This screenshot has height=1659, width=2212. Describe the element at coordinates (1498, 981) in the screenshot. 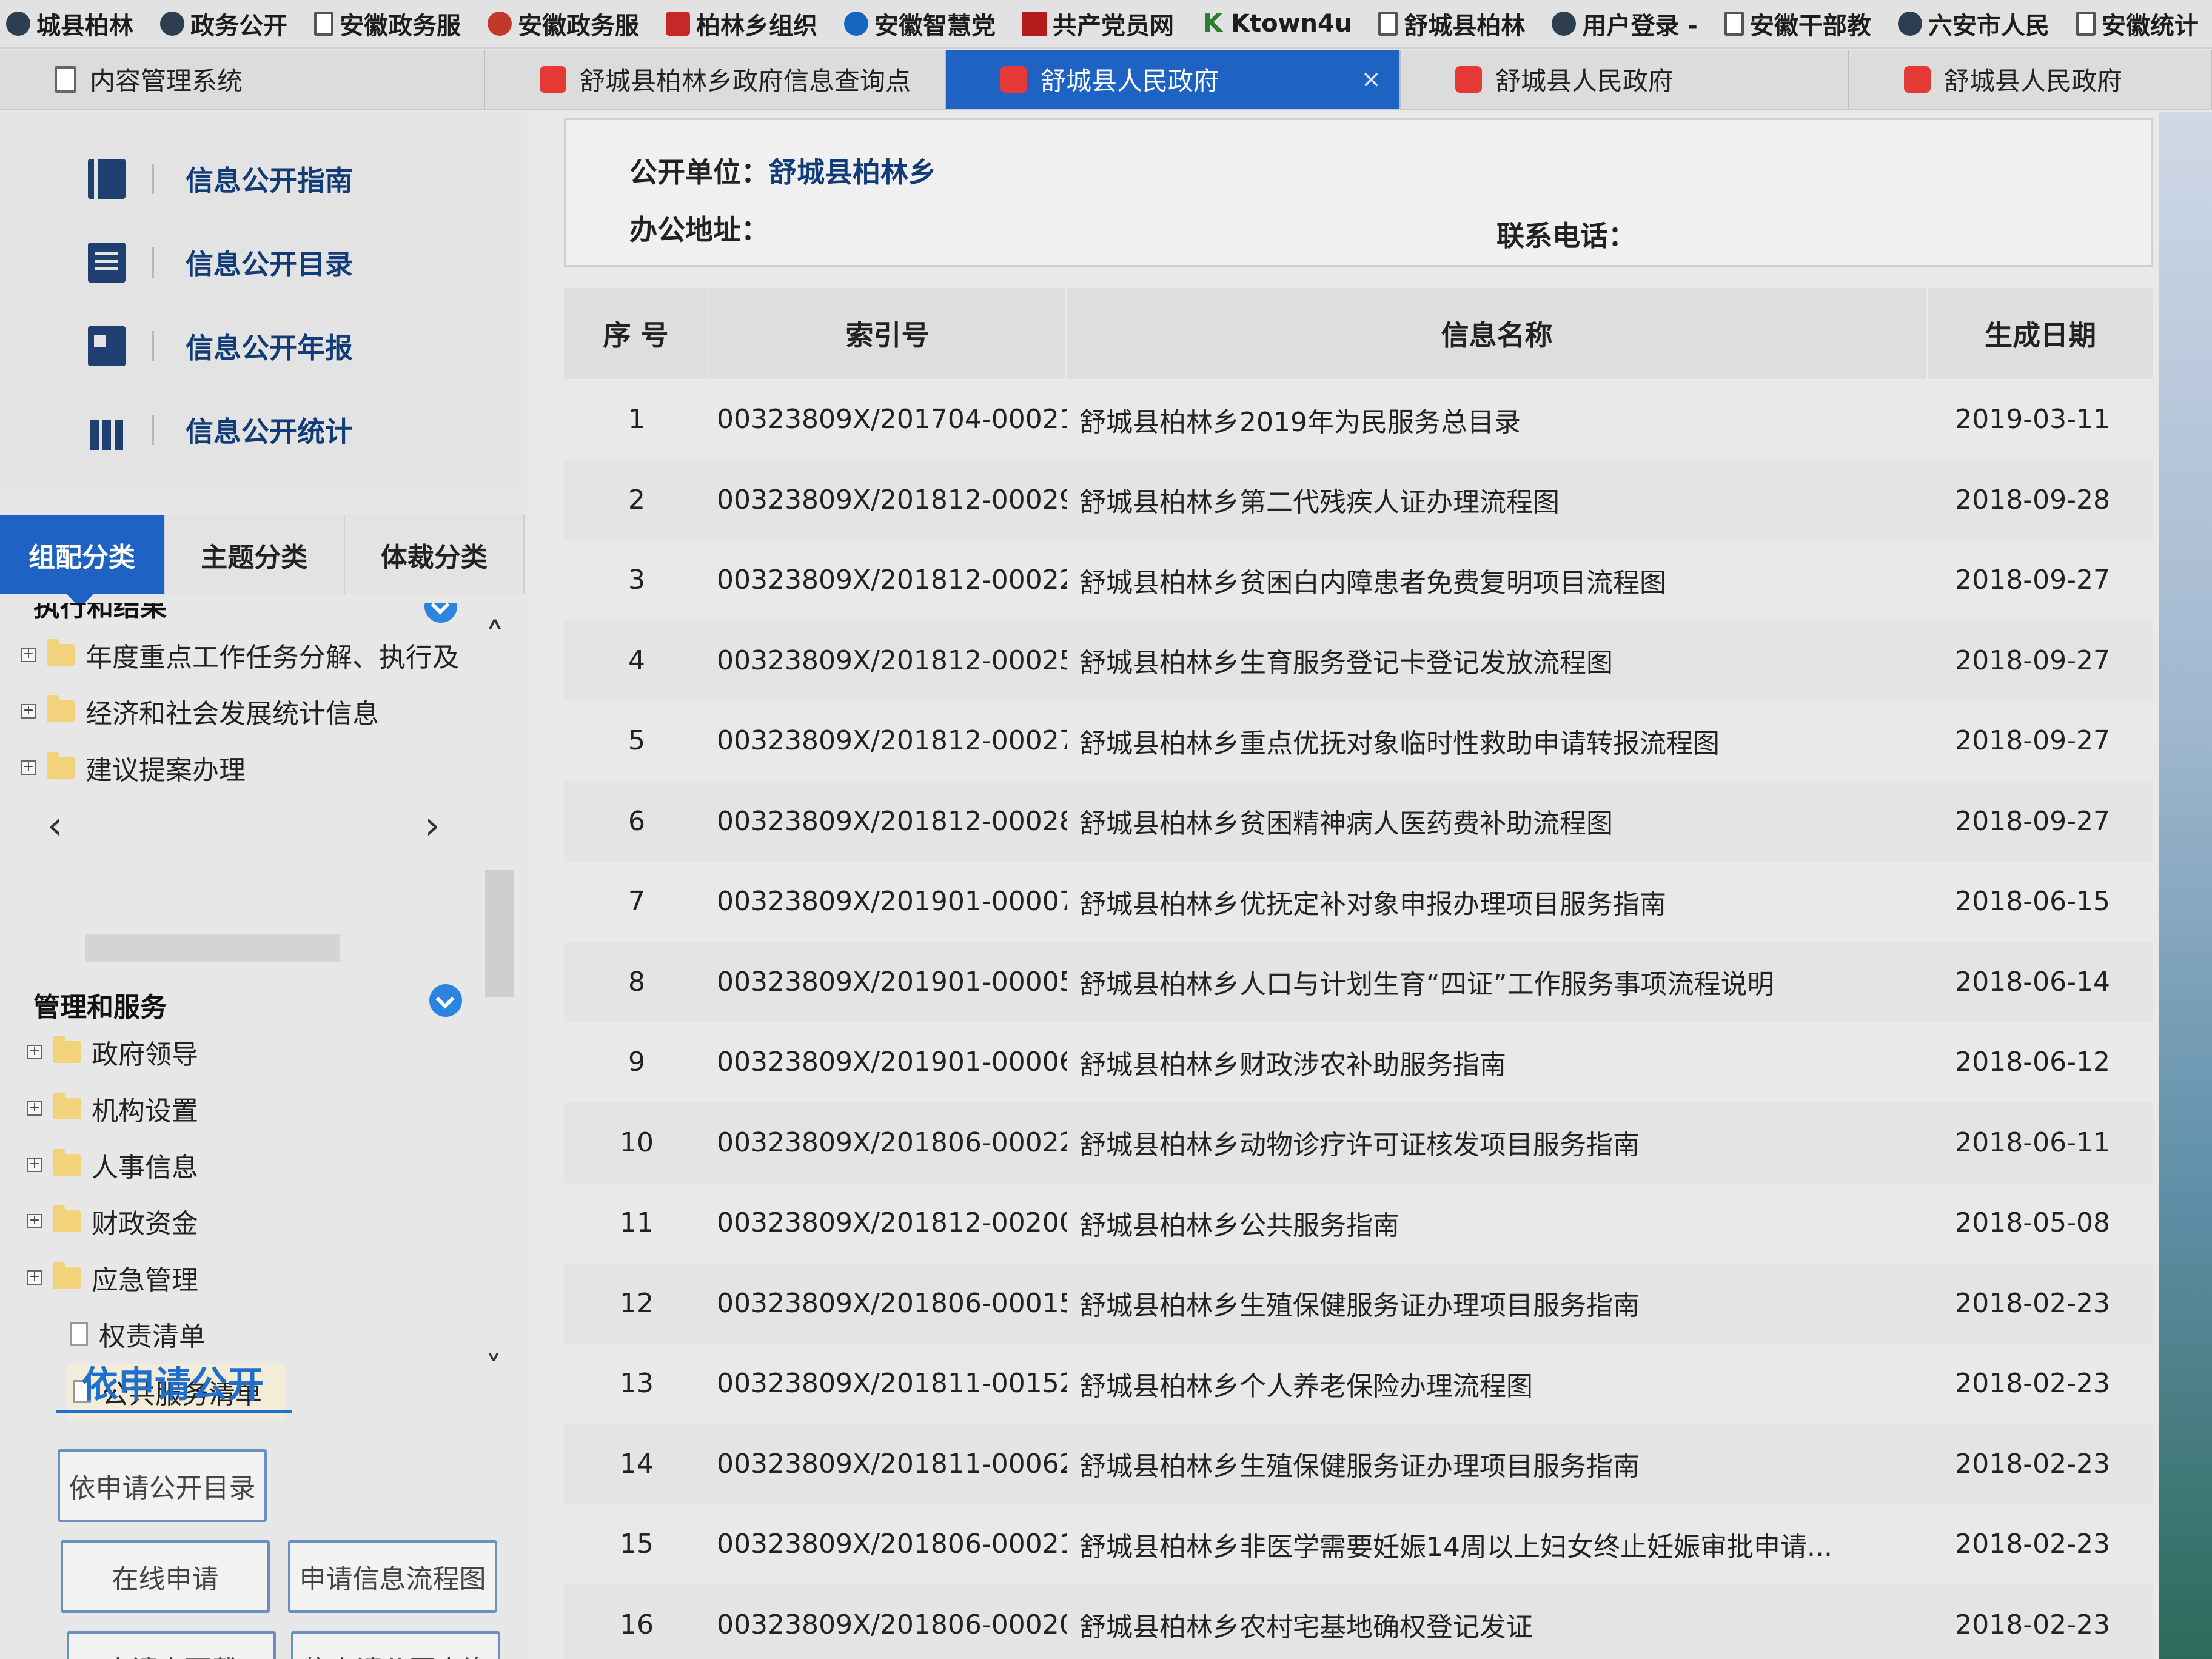

I see `row-info-name-link: 舒城县柏林乡人口与计划生育“四证”工作服务事项流程说明` at that location.